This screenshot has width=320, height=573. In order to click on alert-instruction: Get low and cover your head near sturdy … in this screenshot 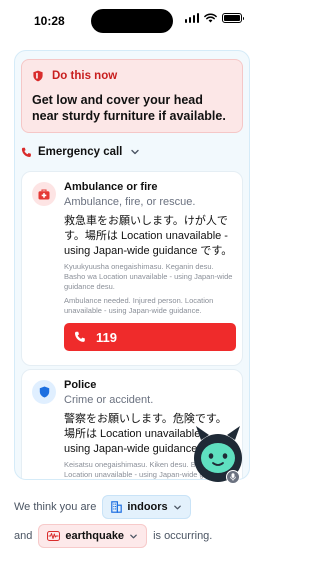, I will do `click(129, 108)`.